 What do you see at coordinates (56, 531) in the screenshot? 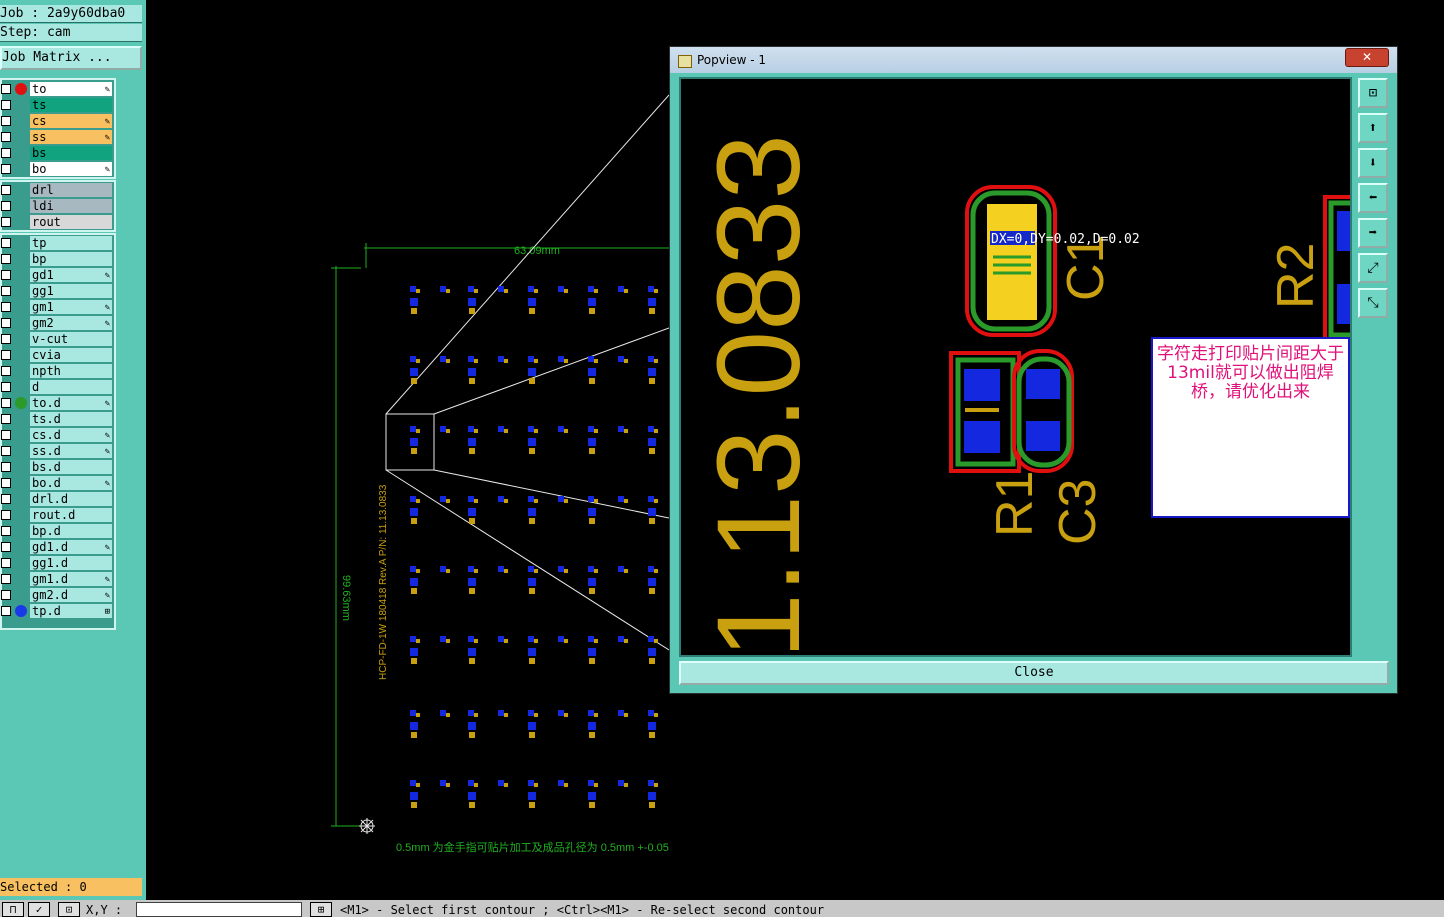
I see `layer-row-bp-d: bp.d` at bounding box center [56, 531].